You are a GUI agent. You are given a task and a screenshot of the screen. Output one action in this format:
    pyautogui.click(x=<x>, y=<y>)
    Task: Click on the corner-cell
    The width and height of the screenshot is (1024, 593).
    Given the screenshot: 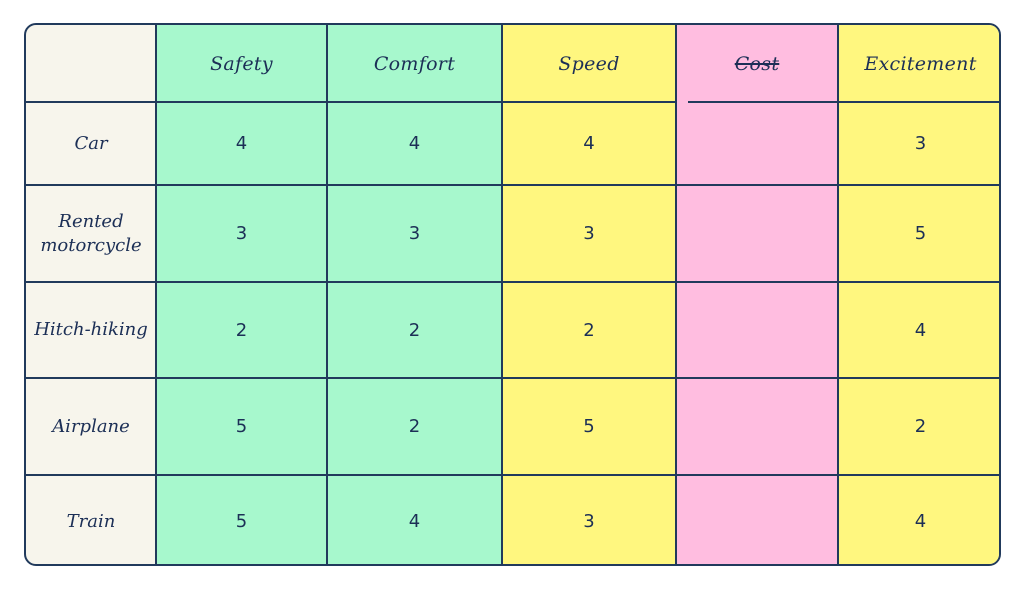 What is the action you would take?
    pyautogui.click(x=91, y=63)
    